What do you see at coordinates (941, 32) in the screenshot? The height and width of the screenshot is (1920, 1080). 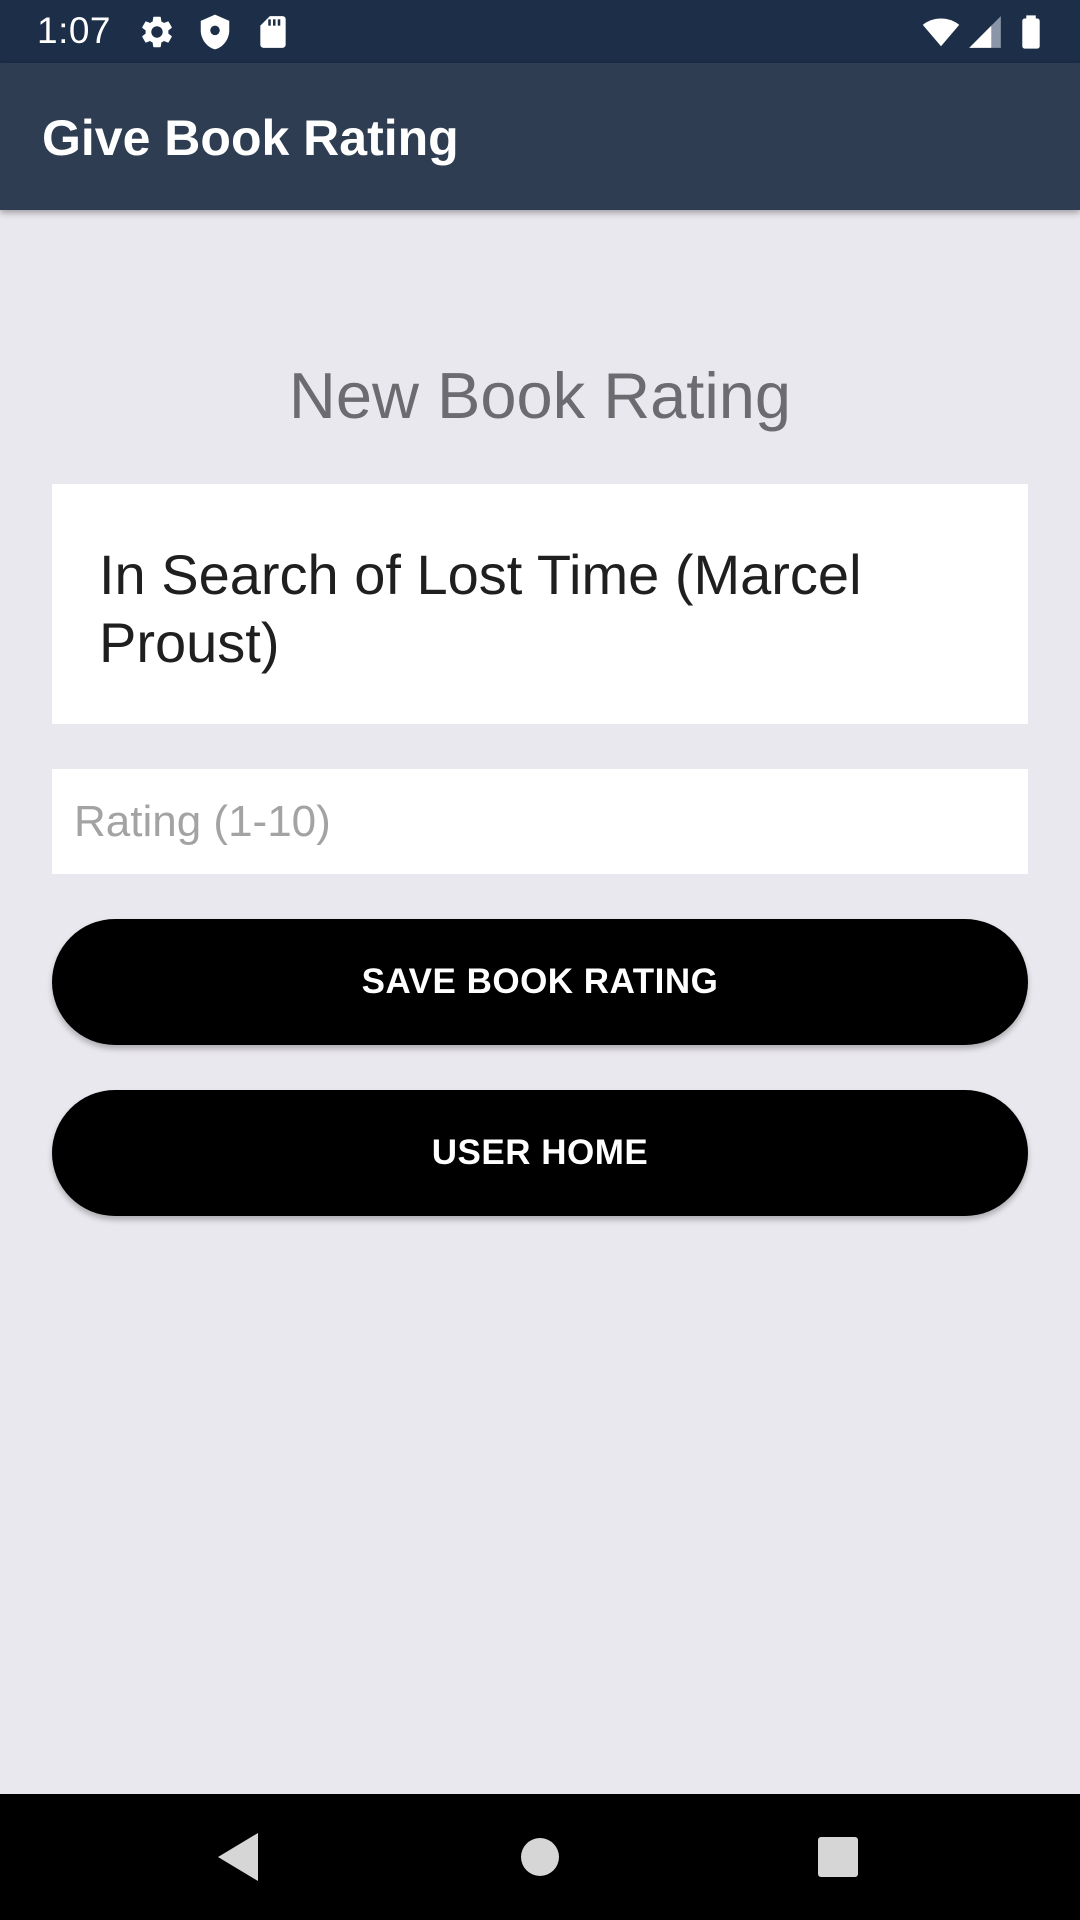 I see `wifi-icon` at bounding box center [941, 32].